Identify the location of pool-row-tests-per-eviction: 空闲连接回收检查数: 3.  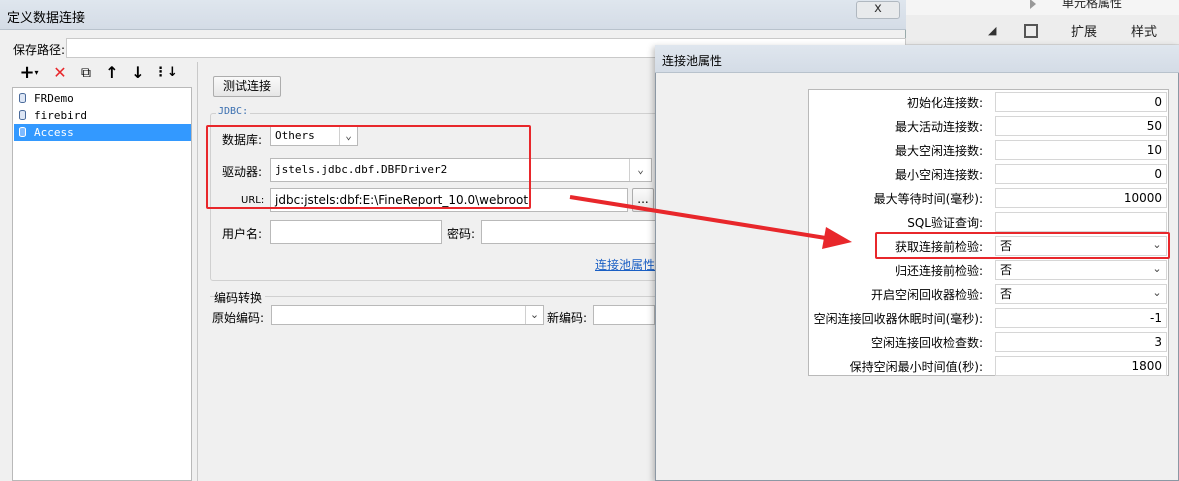
(988, 342).